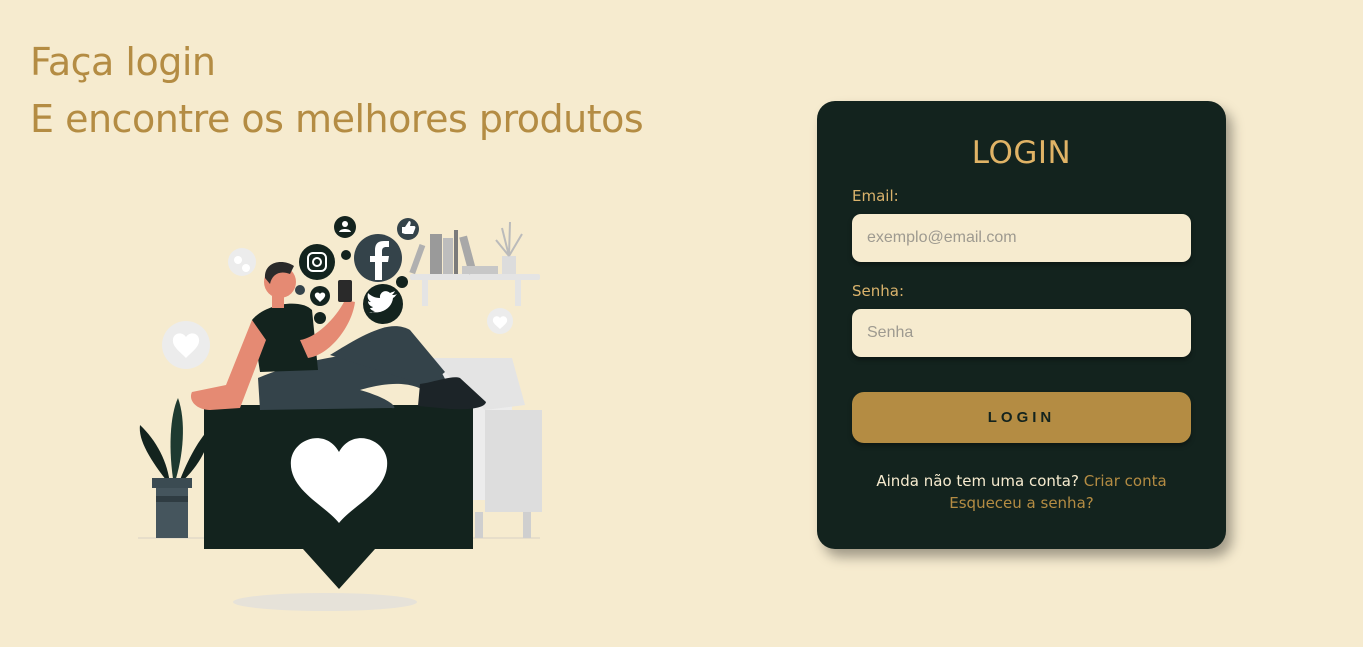 Image resolution: width=1363 pixels, height=647 pixels. What do you see at coordinates (1125, 481) in the screenshot?
I see `create-account-link: Criar conta` at bounding box center [1125, 481].